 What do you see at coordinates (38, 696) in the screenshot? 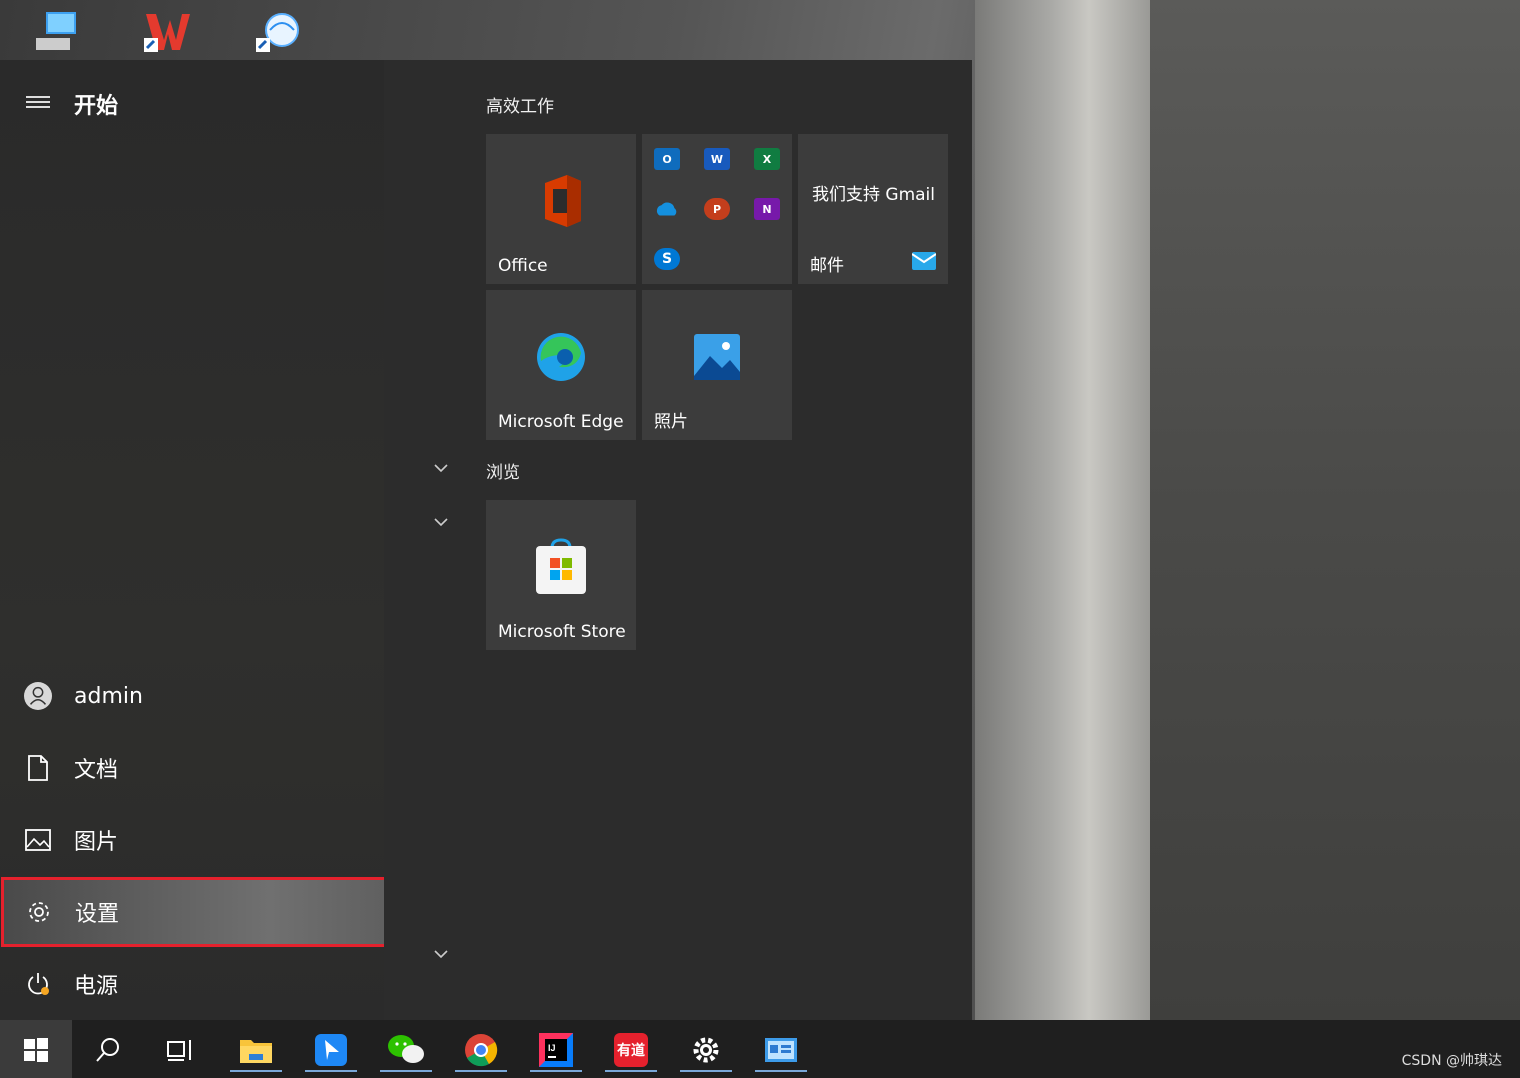
I see `user-avatar-icon` at bounding box center [38, 696].